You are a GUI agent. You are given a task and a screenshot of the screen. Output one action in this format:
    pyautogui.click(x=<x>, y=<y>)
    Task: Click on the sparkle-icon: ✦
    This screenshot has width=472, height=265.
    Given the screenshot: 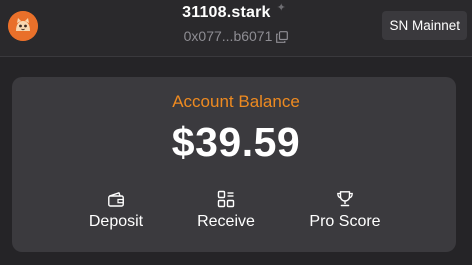 What is the action you would take?
    pyautogui.click(x=281, y=8)
    